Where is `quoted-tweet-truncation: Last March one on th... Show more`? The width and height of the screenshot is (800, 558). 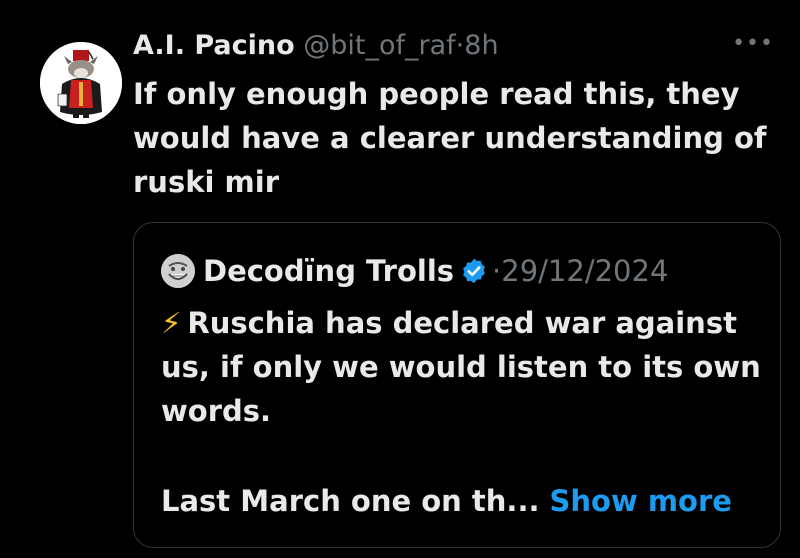
quoted-tweet-truncation: Last March one on th... Show more is located at coordinates (446, 501).